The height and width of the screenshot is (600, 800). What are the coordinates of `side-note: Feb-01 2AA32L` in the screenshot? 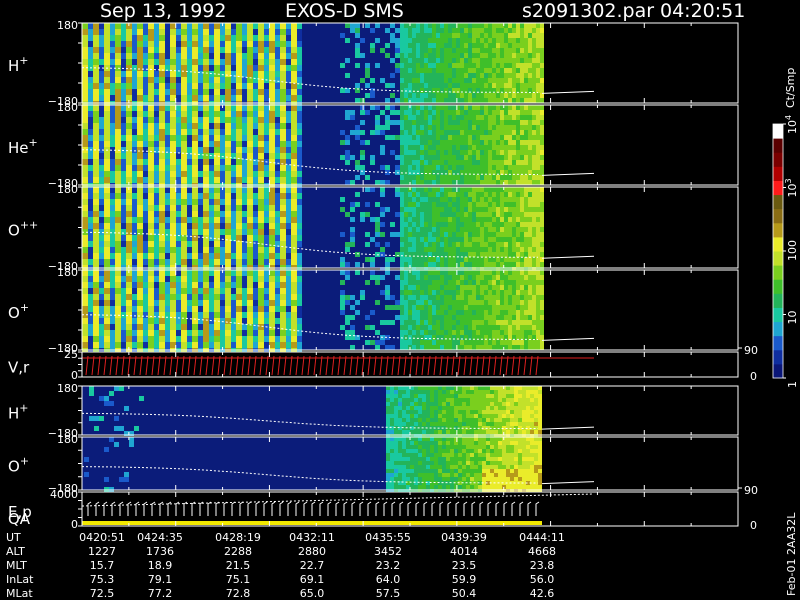 It's located at (791, 554).